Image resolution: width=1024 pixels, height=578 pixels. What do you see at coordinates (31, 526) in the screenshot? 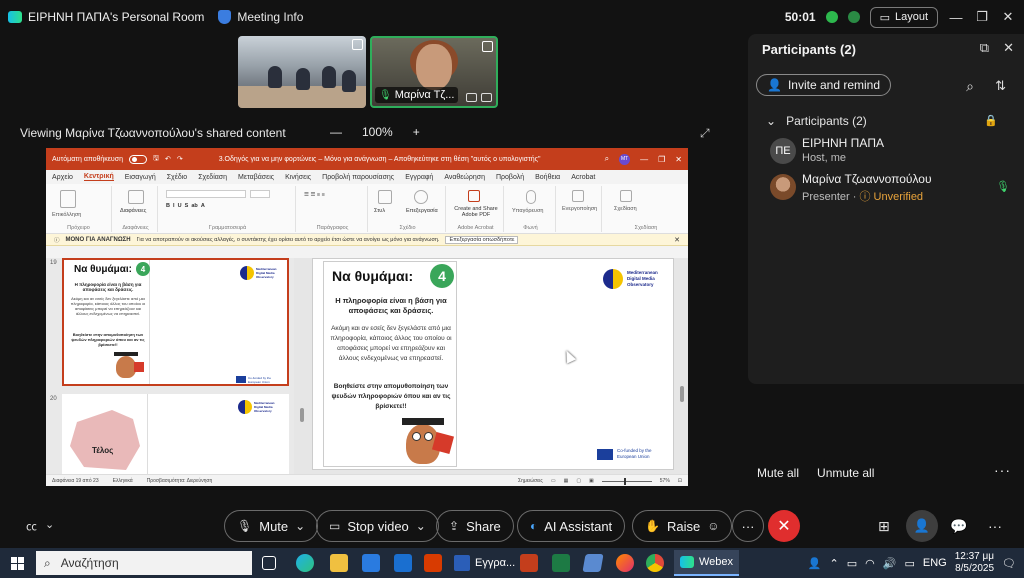
I see `captions-icon: ㏄` at bounding box center [31, 526].